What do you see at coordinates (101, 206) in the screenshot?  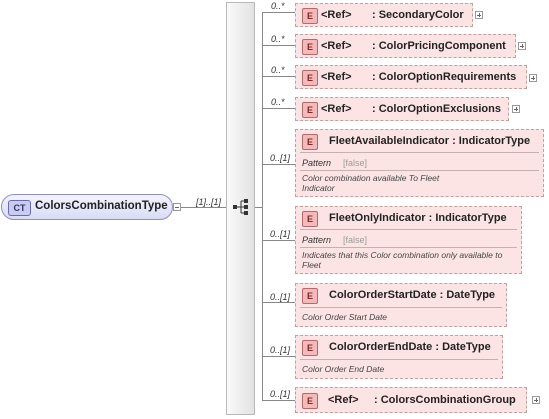 I see `complex-type-name: ColorsCombinationType` at bounding box center [101, 206].